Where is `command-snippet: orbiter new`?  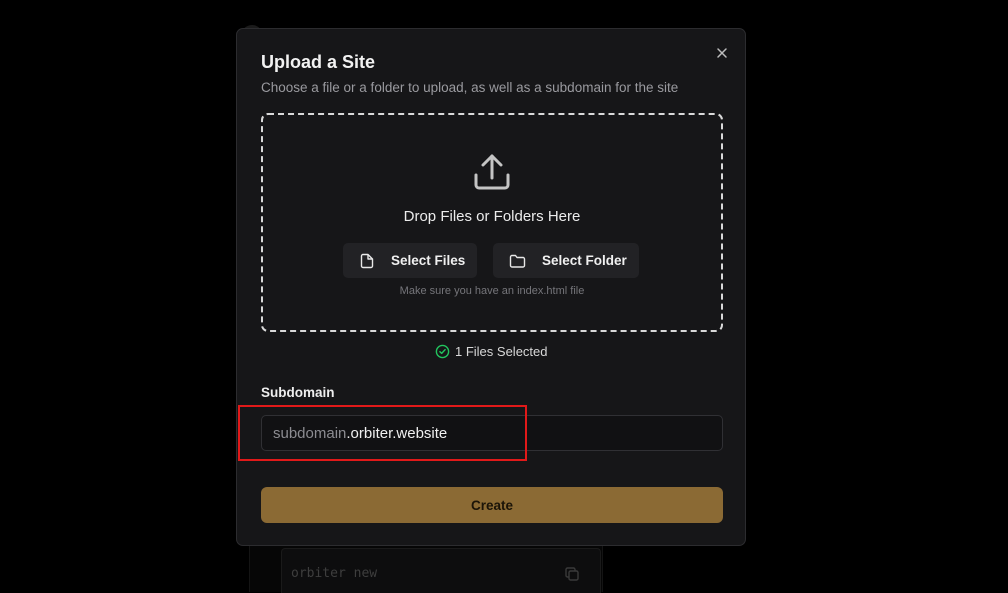
command-snippet: orbiter new is located at coordinates (441, 570).